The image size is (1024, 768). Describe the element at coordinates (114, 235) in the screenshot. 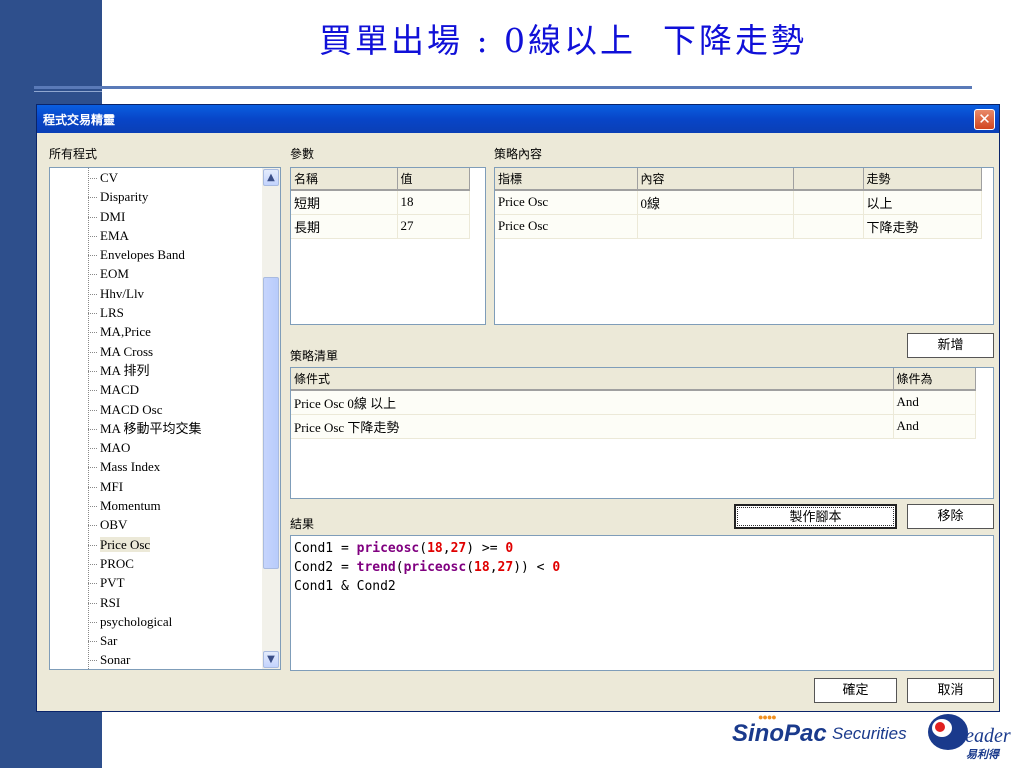

I see `tree-item-label: EMA` at that location.